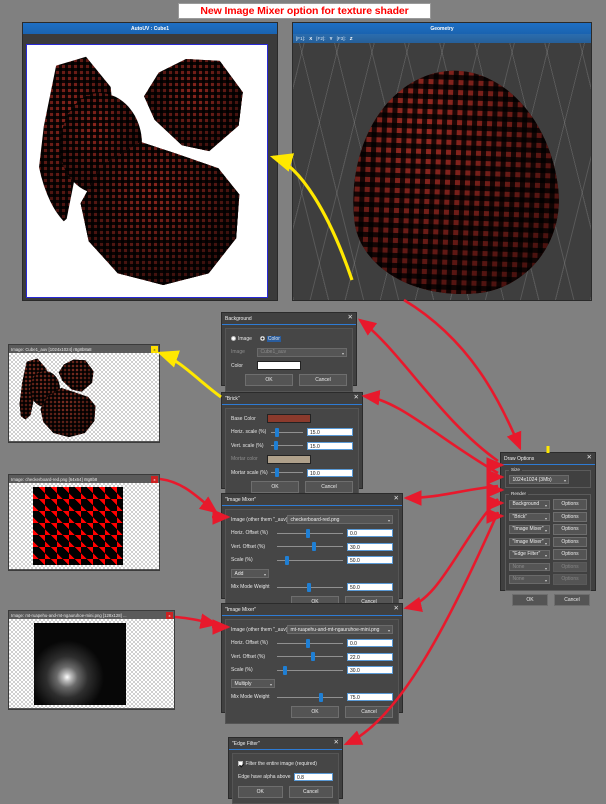 The width and height of the screenshot is (606, 804). Describe the element at coordinates (529, 579) in the screenshot. I see `layer-6-select: None ▾` at that location.